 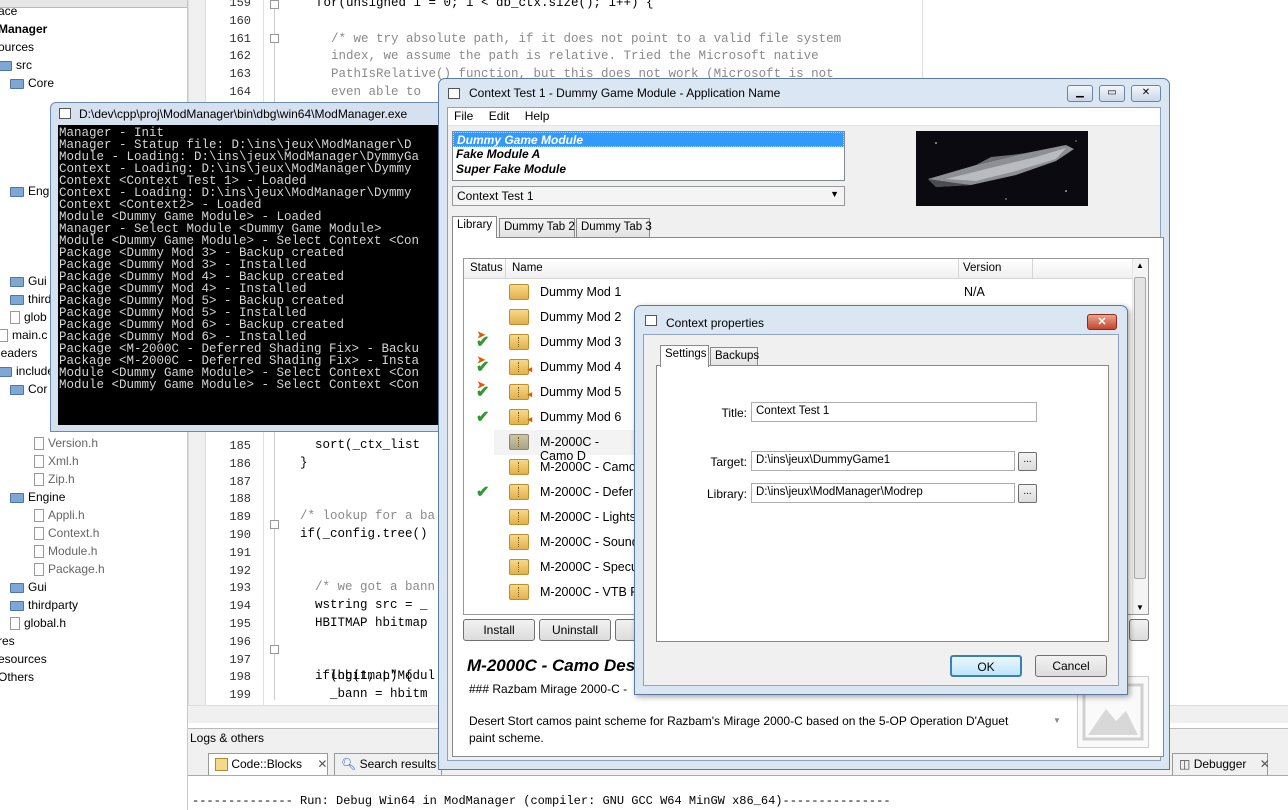 I want to click on tab-dummy-3: Dummy Tab 3, so click(x=614, y=227).